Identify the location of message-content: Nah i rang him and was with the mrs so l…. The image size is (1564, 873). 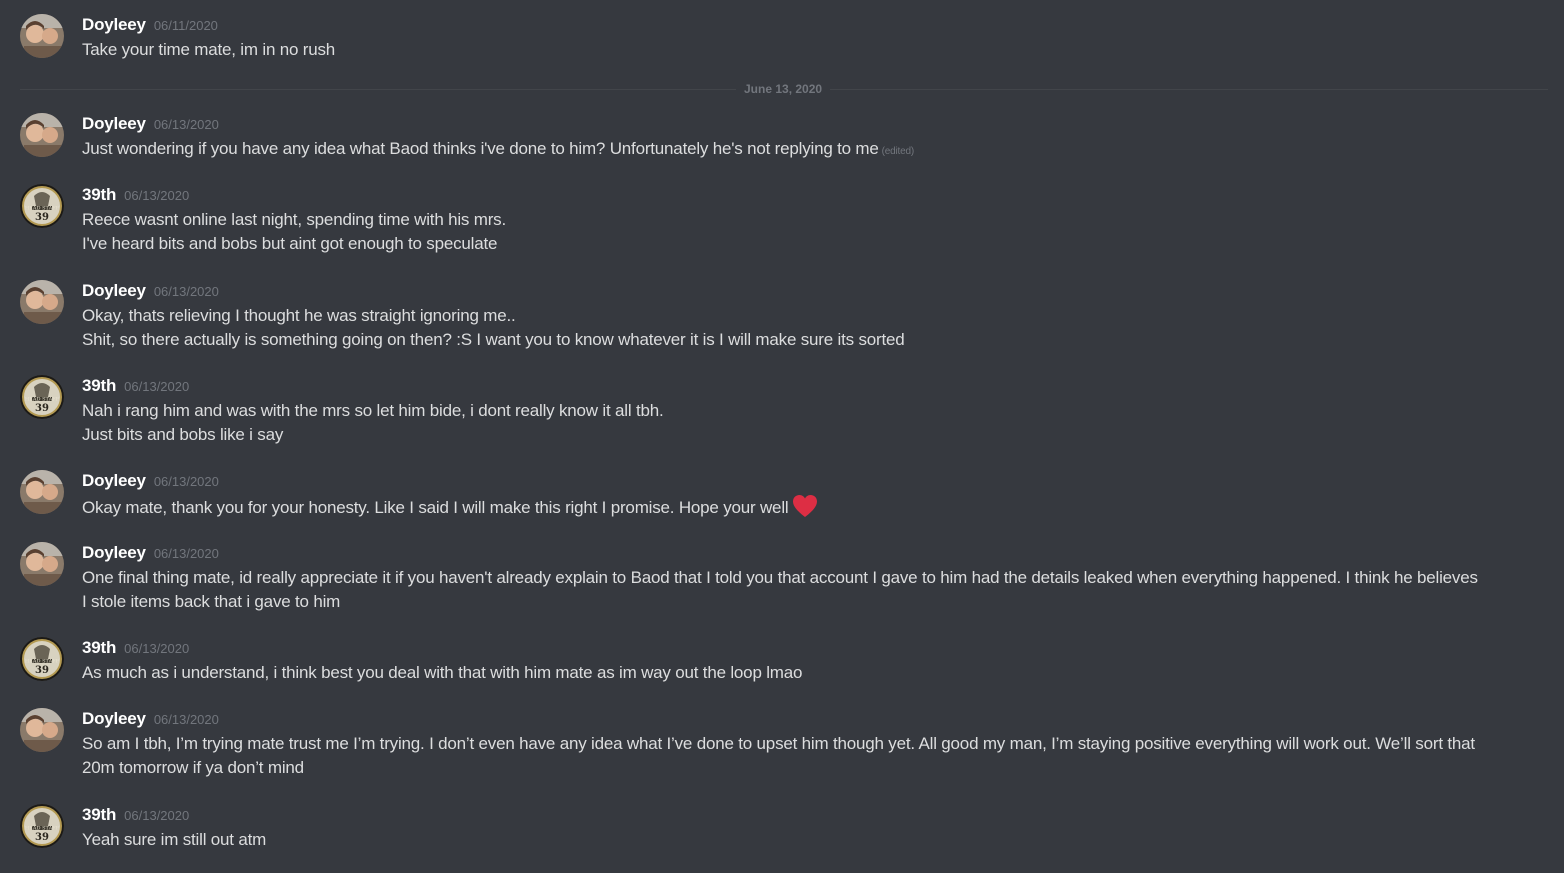
(782, 423).